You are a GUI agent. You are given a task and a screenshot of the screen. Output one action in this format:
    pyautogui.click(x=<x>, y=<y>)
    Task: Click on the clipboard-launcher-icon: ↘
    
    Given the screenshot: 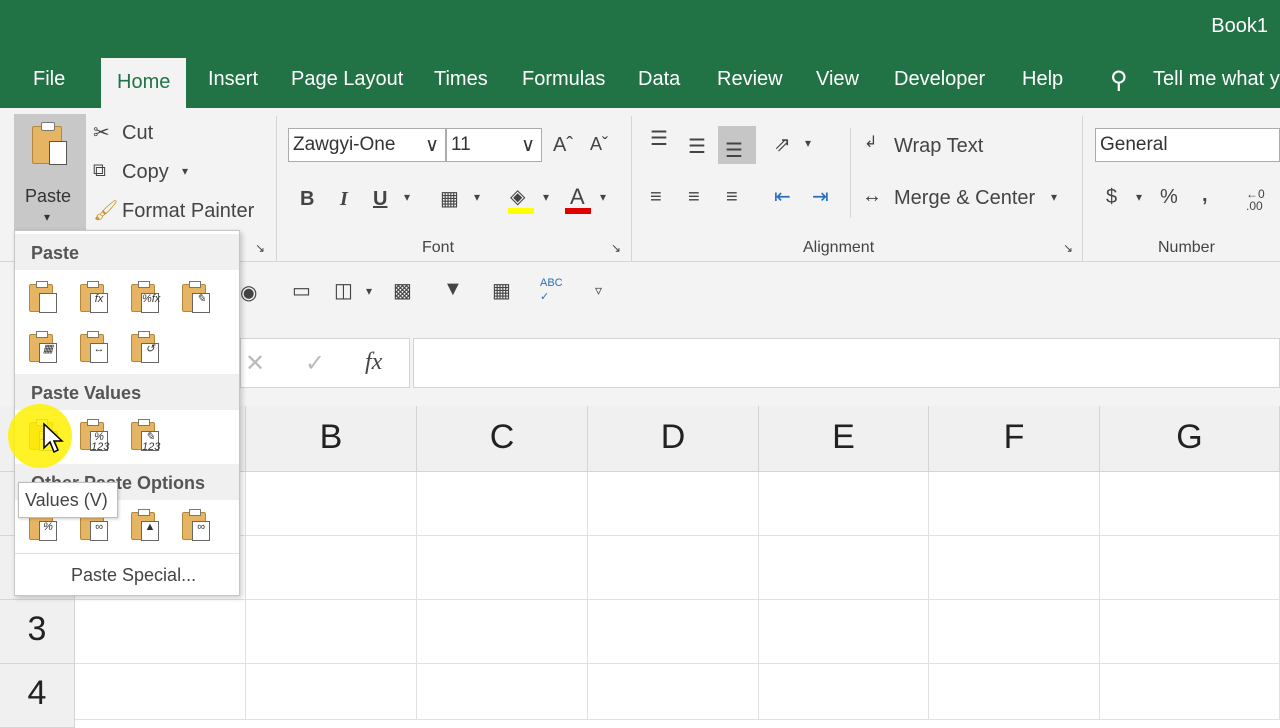 What is the action you would take?
    pyautogui.click(x=260, y=248)
    